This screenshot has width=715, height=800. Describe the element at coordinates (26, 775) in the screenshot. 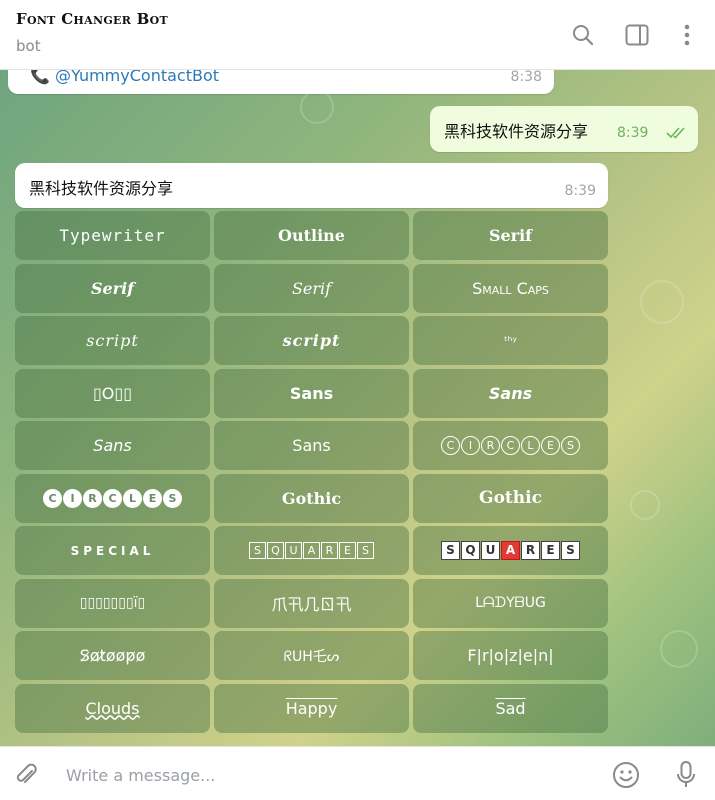

I see `attach-icon` at that location.